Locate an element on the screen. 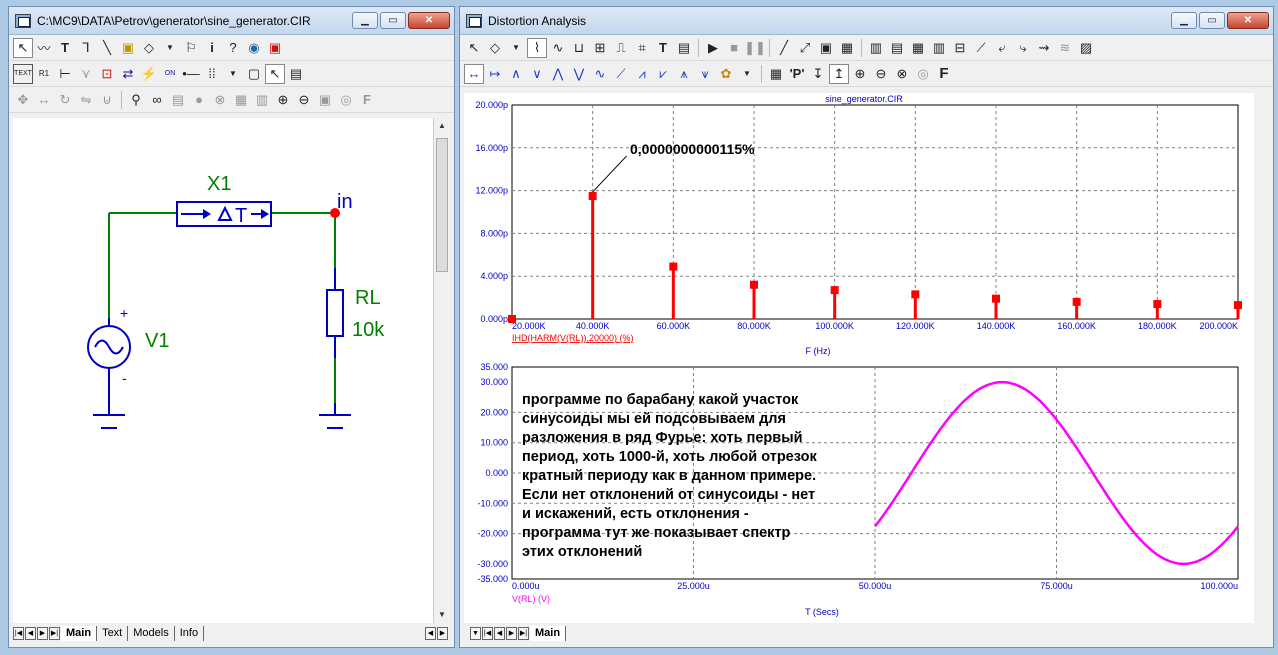 Image resolution: width=1278 pixels, height=655 pixels. nav-last-icon: ▶| is located at coordinates (54, 633).